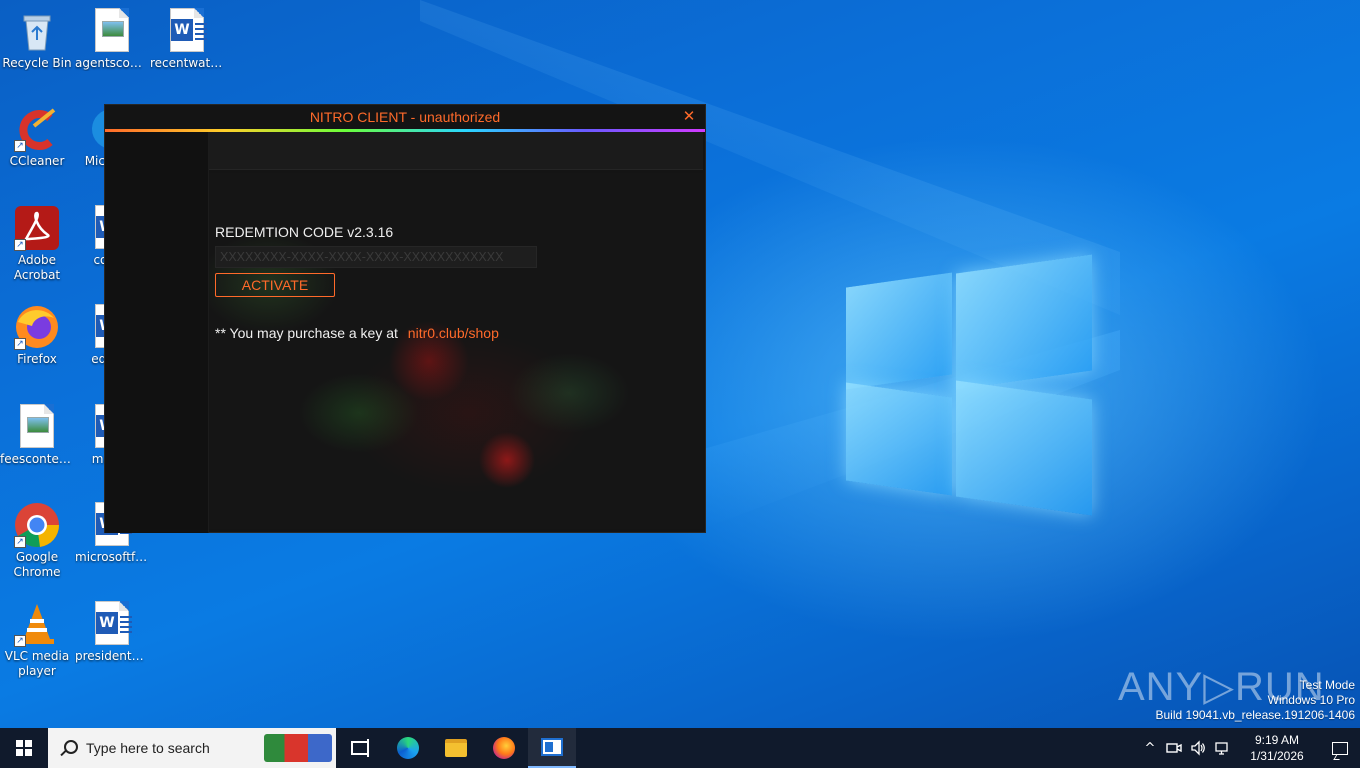  I want to click on task-view-button, so click(360, 748).